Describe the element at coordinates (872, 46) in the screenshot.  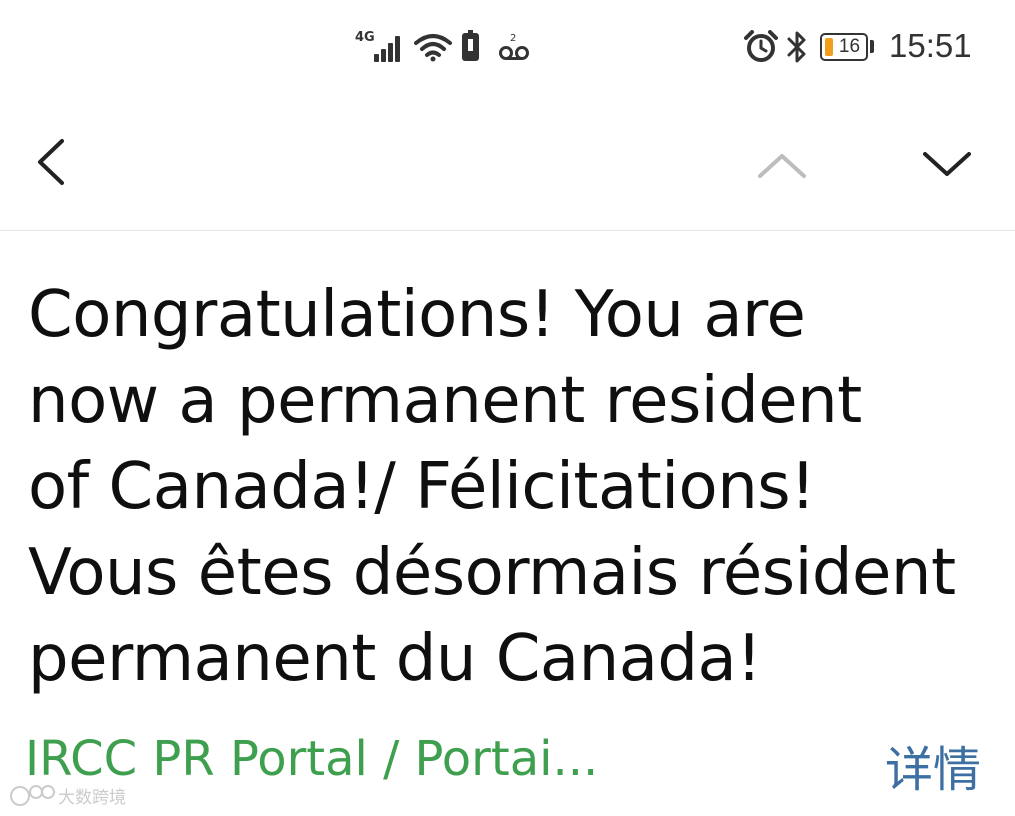
I see `battery-terminal` at that location.